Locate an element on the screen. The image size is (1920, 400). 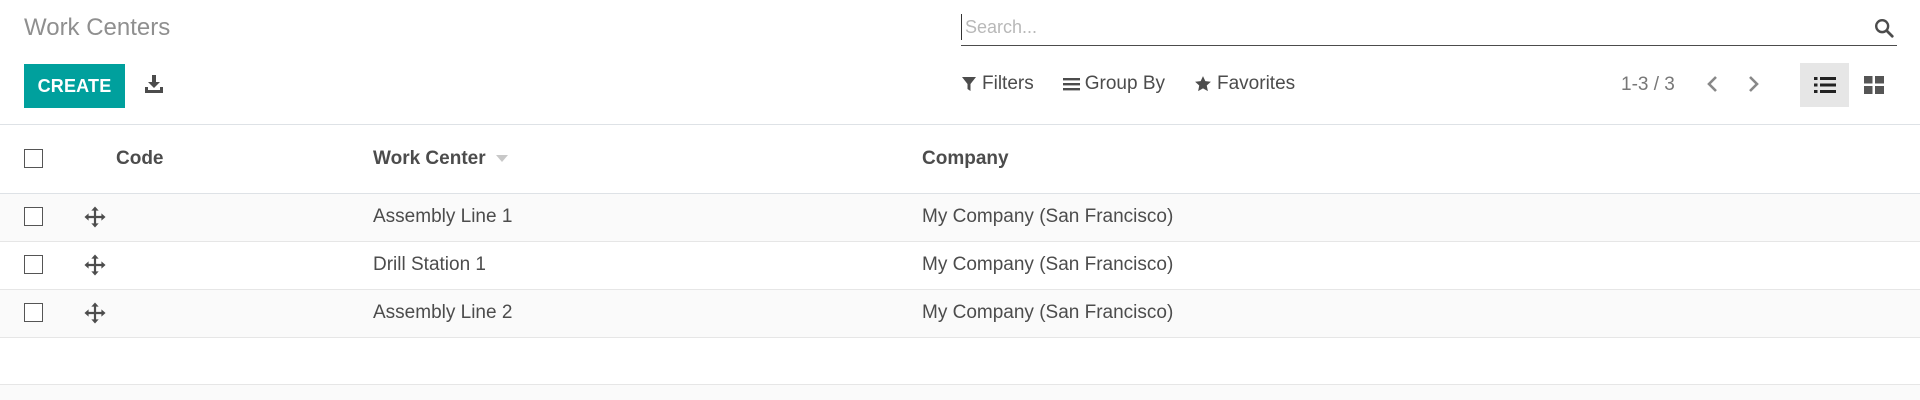
column-header-code: Code is located at coordinates (244, 159).